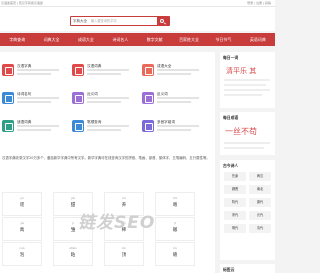 Image resolution: width=320 pixels, height=273 pixels. Describe the element at coordinates (22, 198) in the screenshot. I see `character-pinyin: yù` at that location.